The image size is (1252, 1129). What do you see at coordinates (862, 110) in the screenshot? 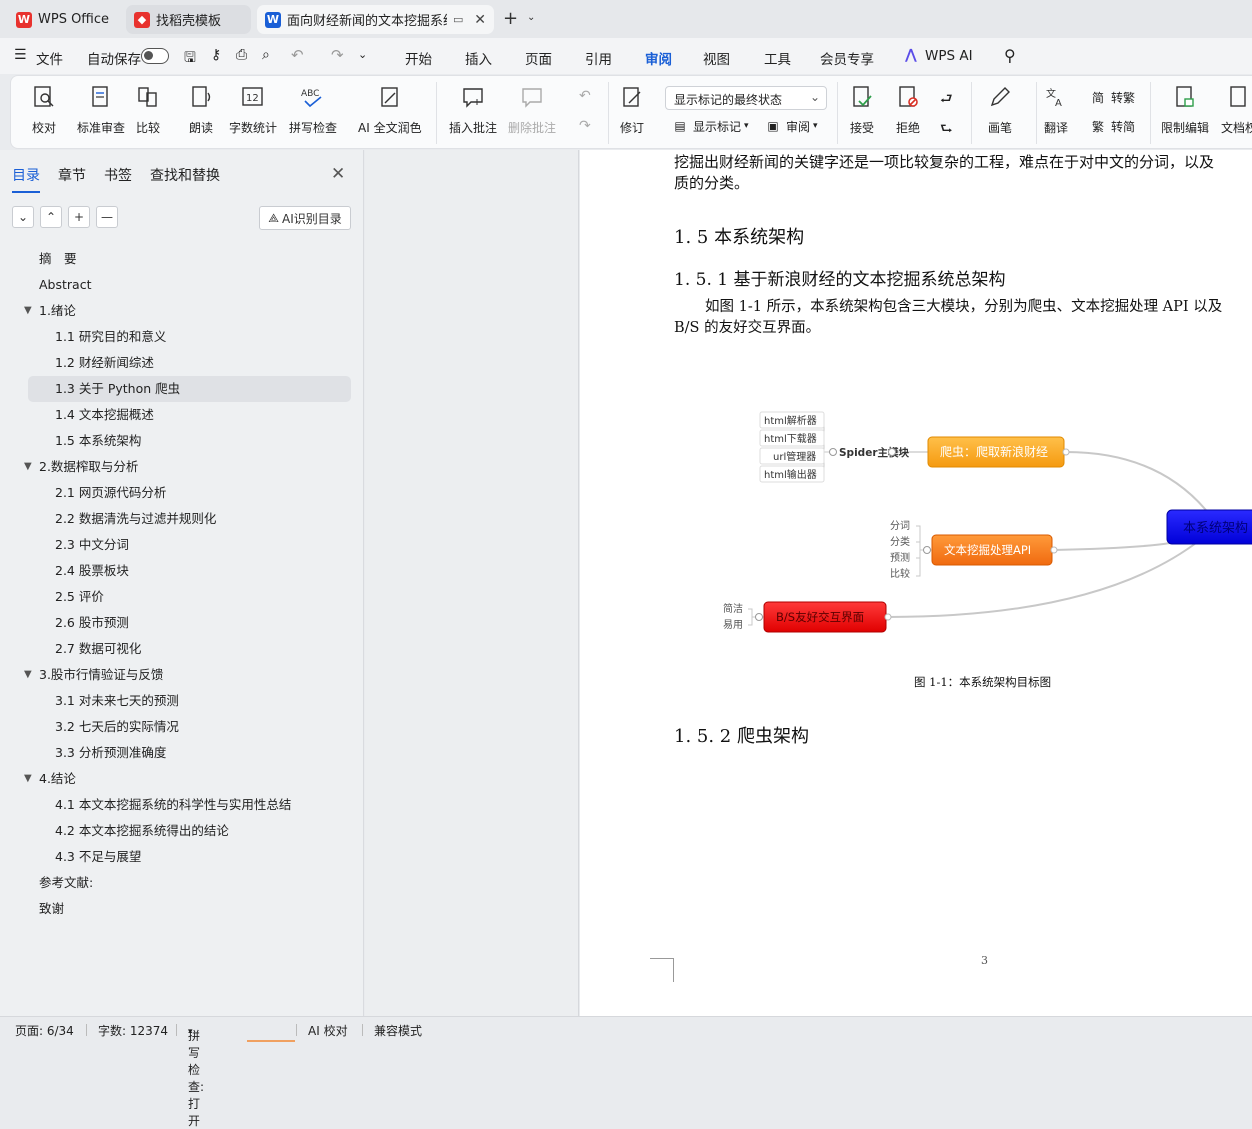
I see `accept-button: 接受` at bounding box center [862, 110].